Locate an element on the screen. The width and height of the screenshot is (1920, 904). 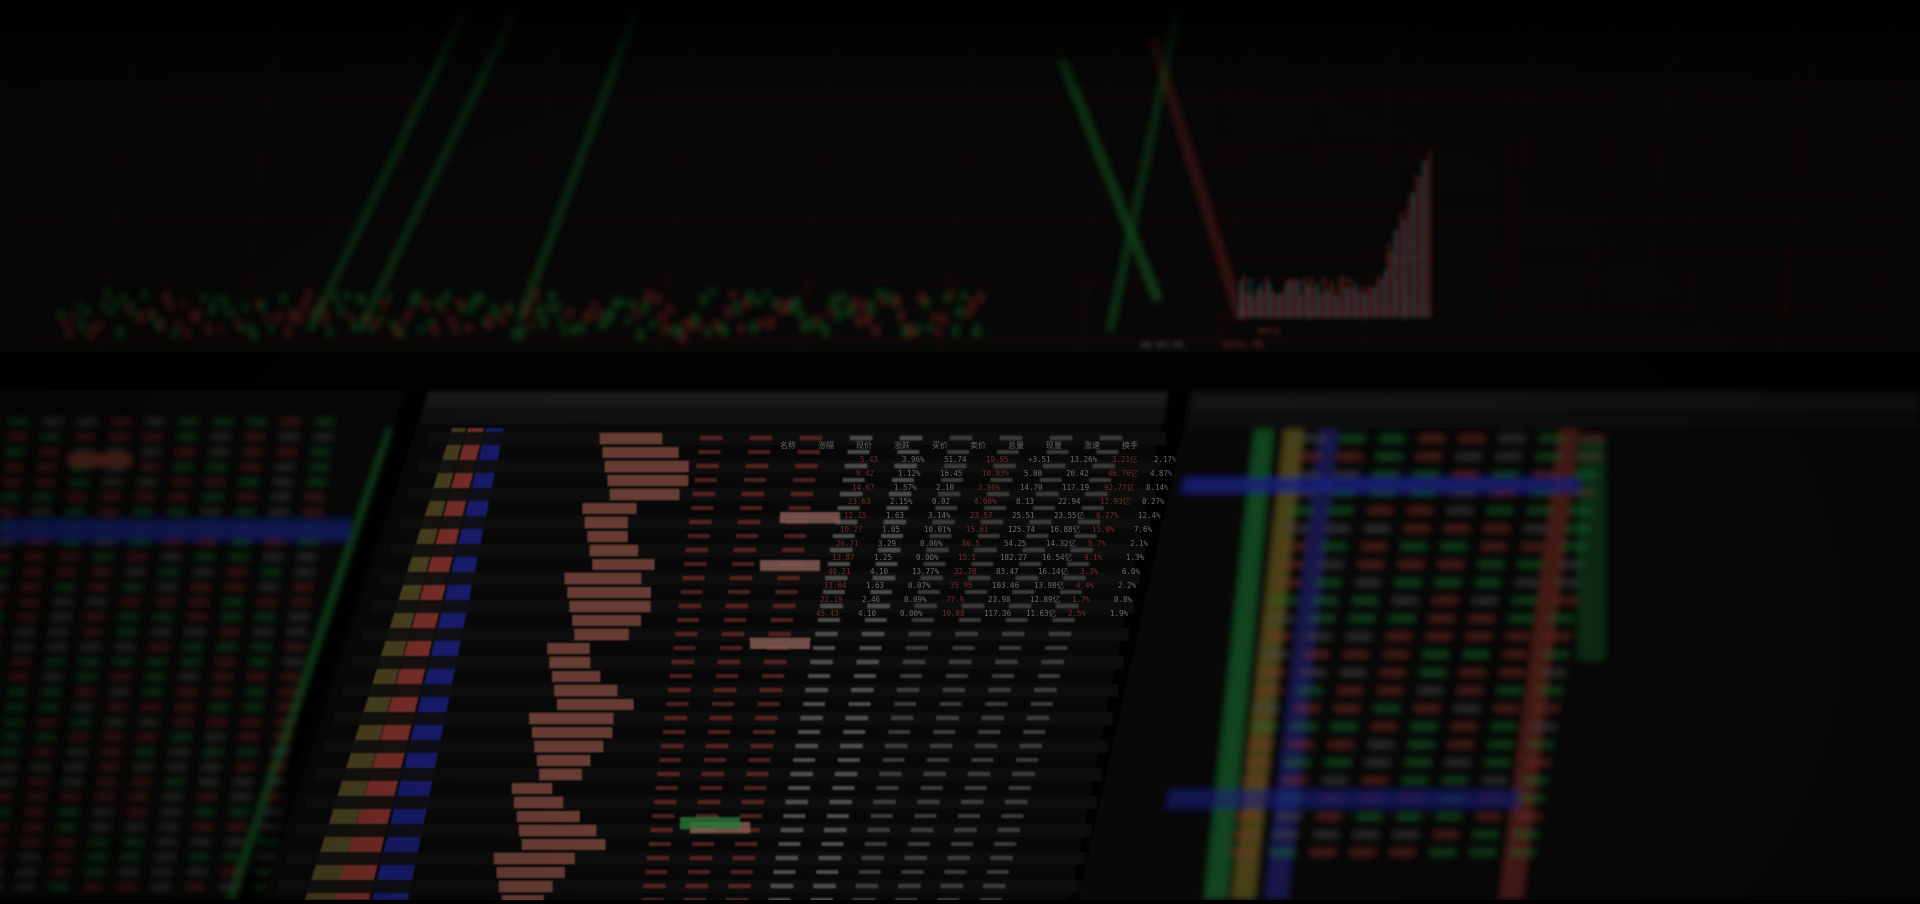
table-cell: 13.26% is located at coordinates (1084, 459).